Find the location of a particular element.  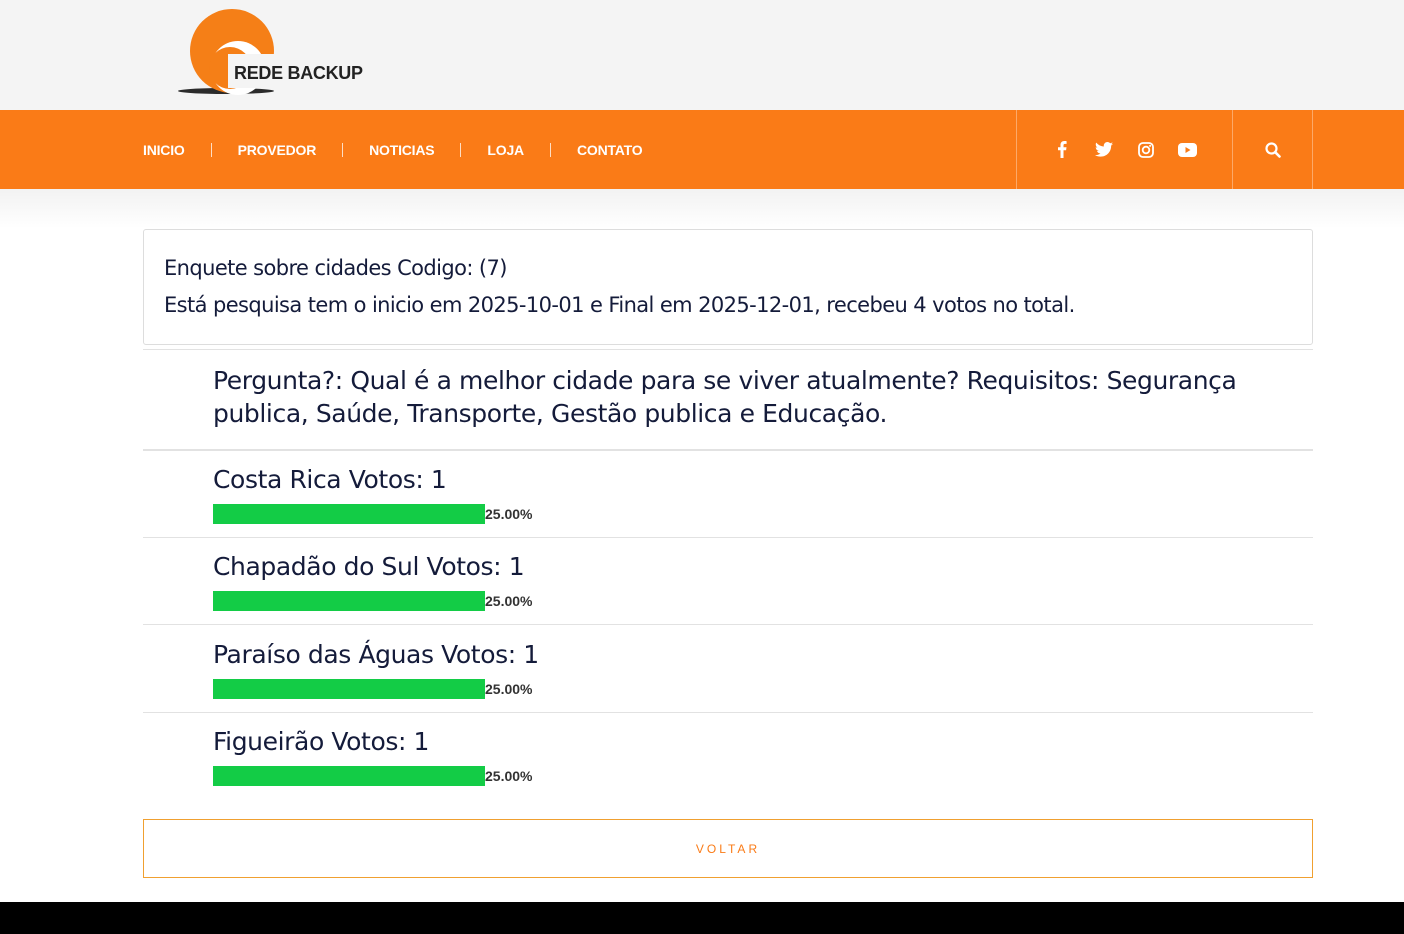

poll-option: Figueirão Votos: 1 25.00% is located at coordinates (728, 756).